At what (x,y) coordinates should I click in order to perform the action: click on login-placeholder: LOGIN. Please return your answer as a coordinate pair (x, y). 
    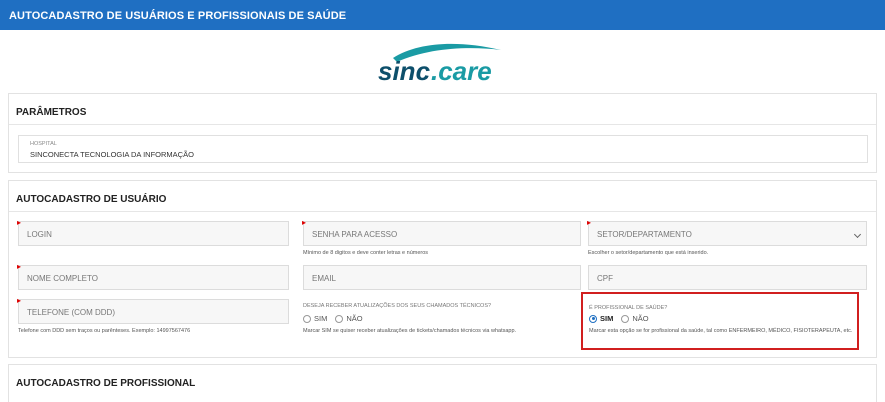
    Looking at the image, I should click on (39, 234).